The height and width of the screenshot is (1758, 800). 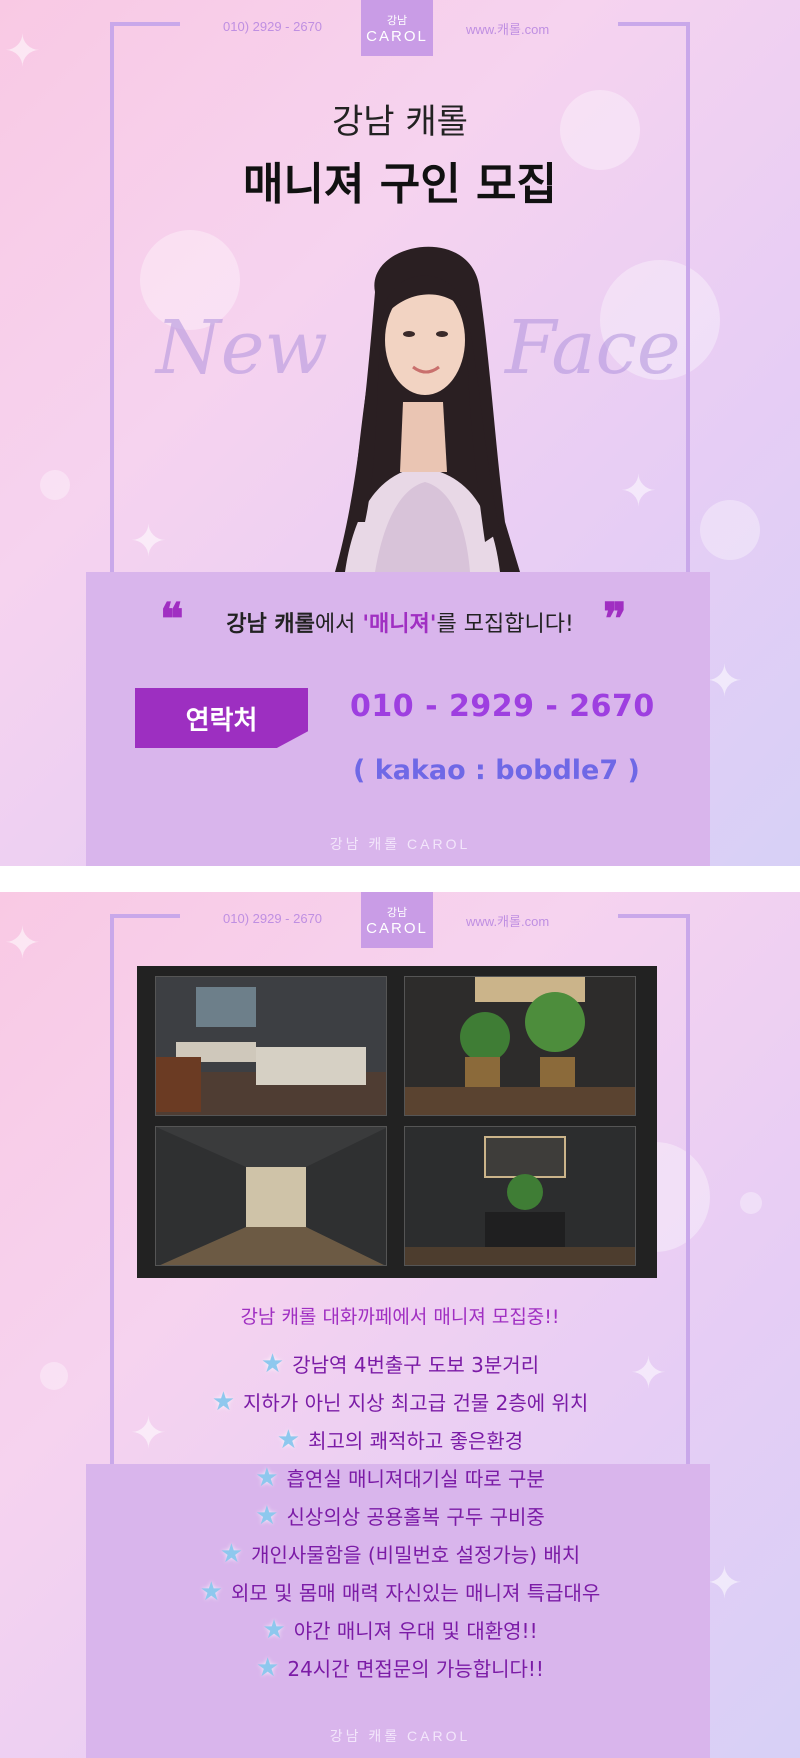 I want to click on contact-label: 연락처, so click(x=221, y=718).